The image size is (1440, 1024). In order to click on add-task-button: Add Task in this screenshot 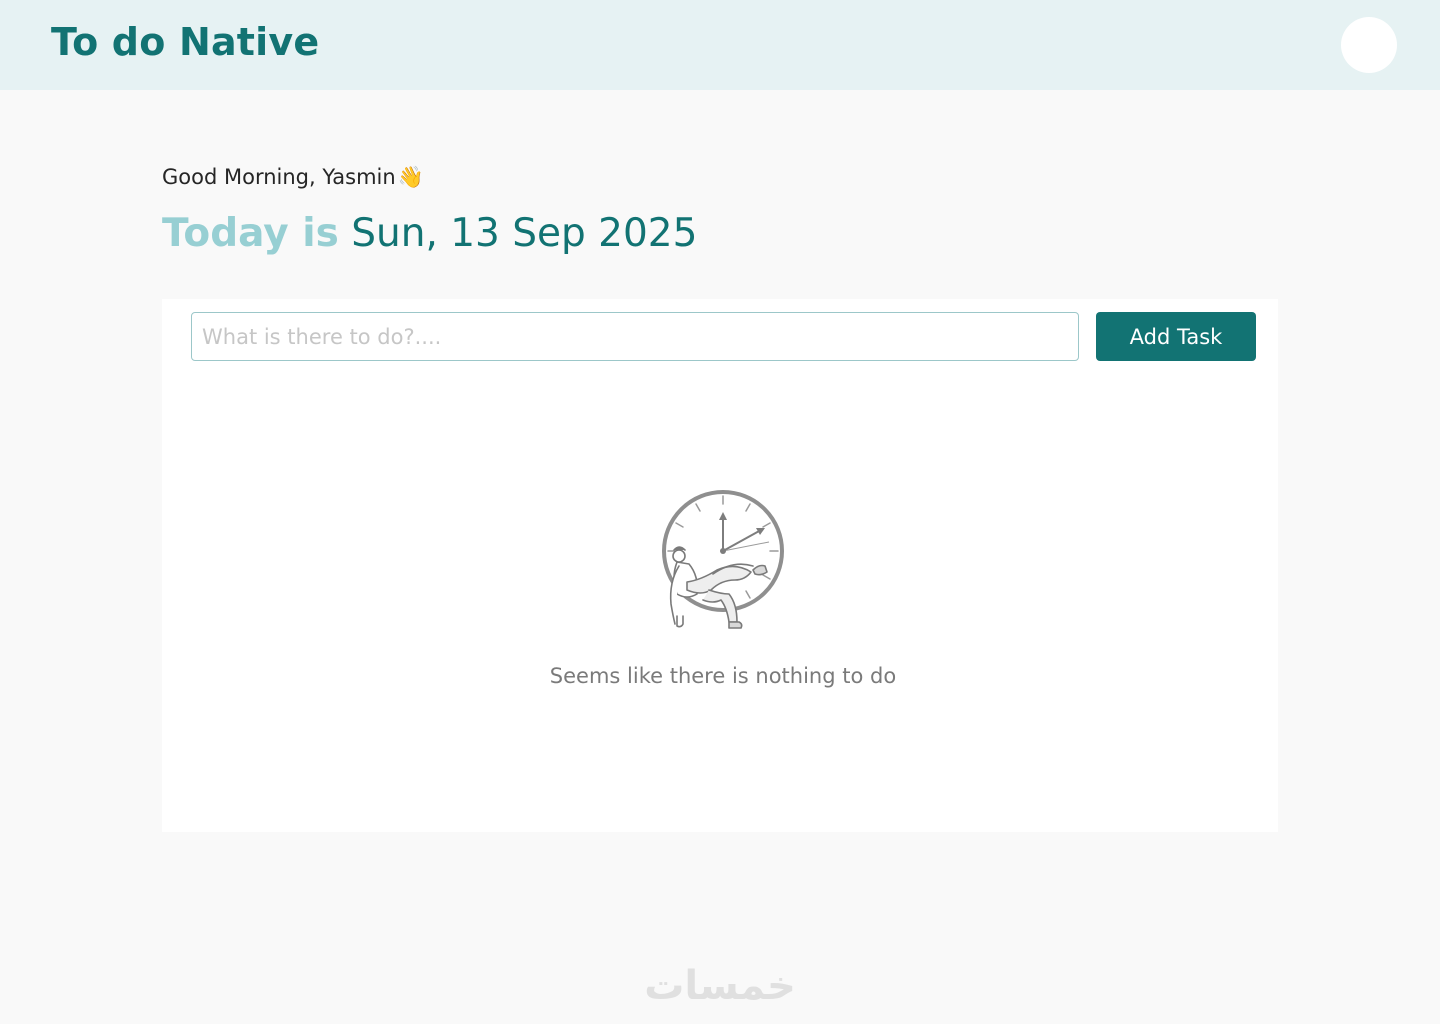, I will do `click(1176, 336)`.